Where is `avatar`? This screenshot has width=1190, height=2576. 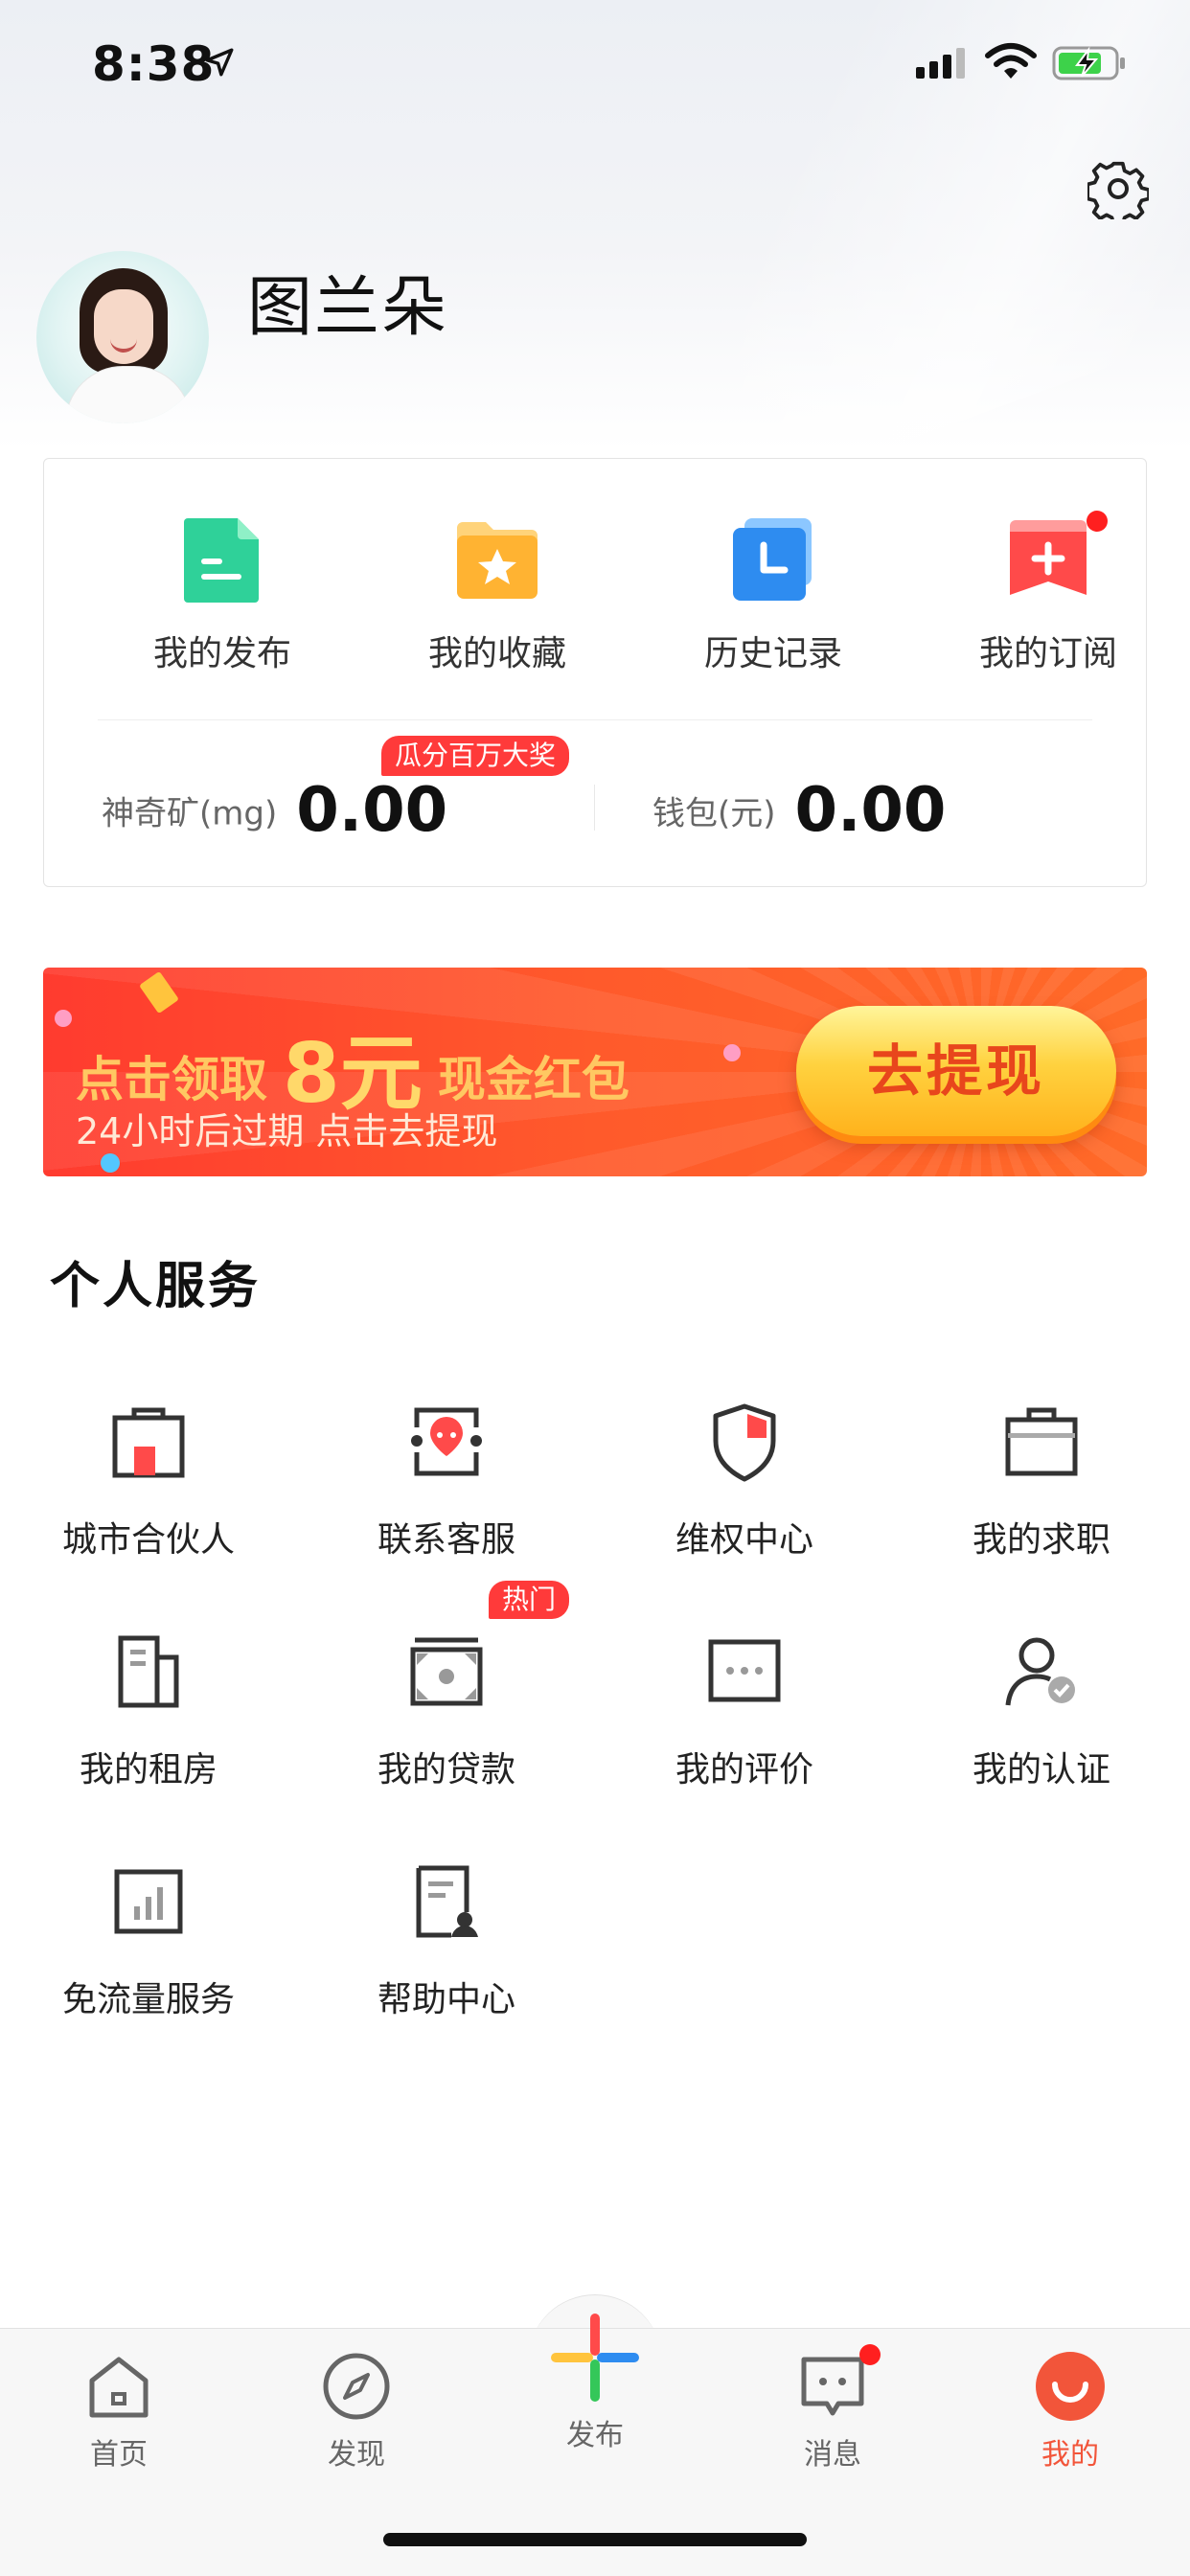
avatar is located at coordinates (123, 337).